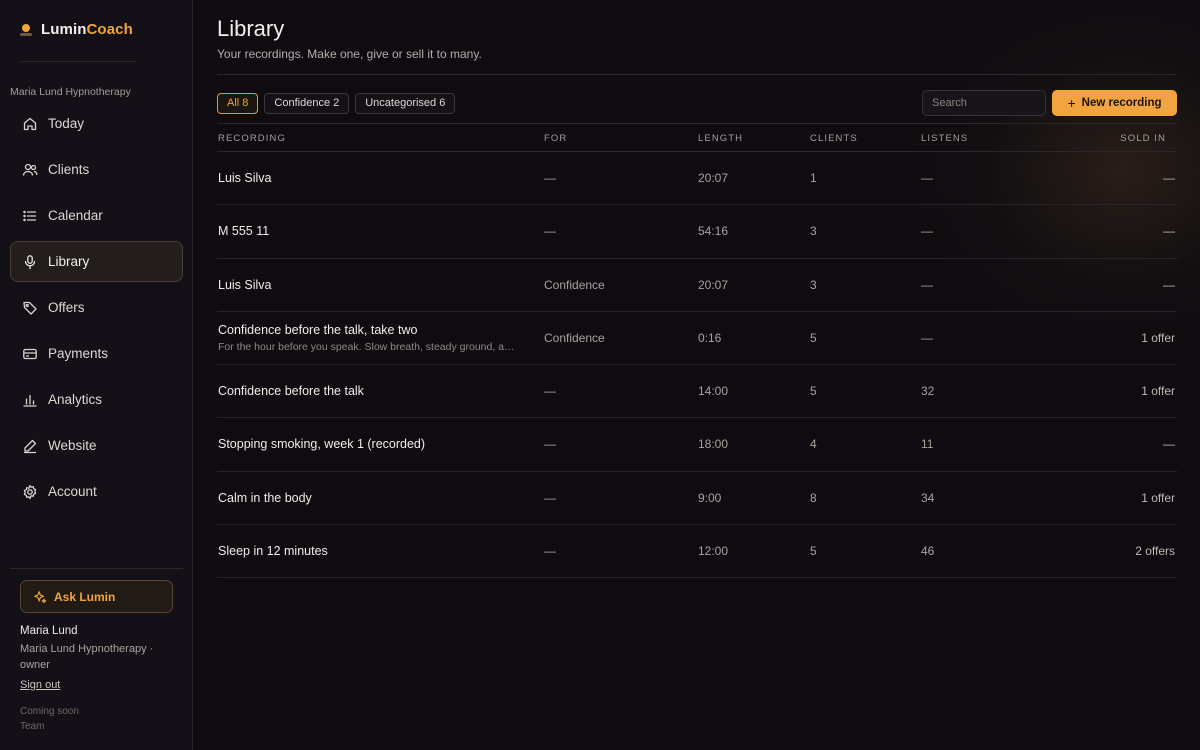  I want to click on sidebar-item-label: Website, so click(72, 445).